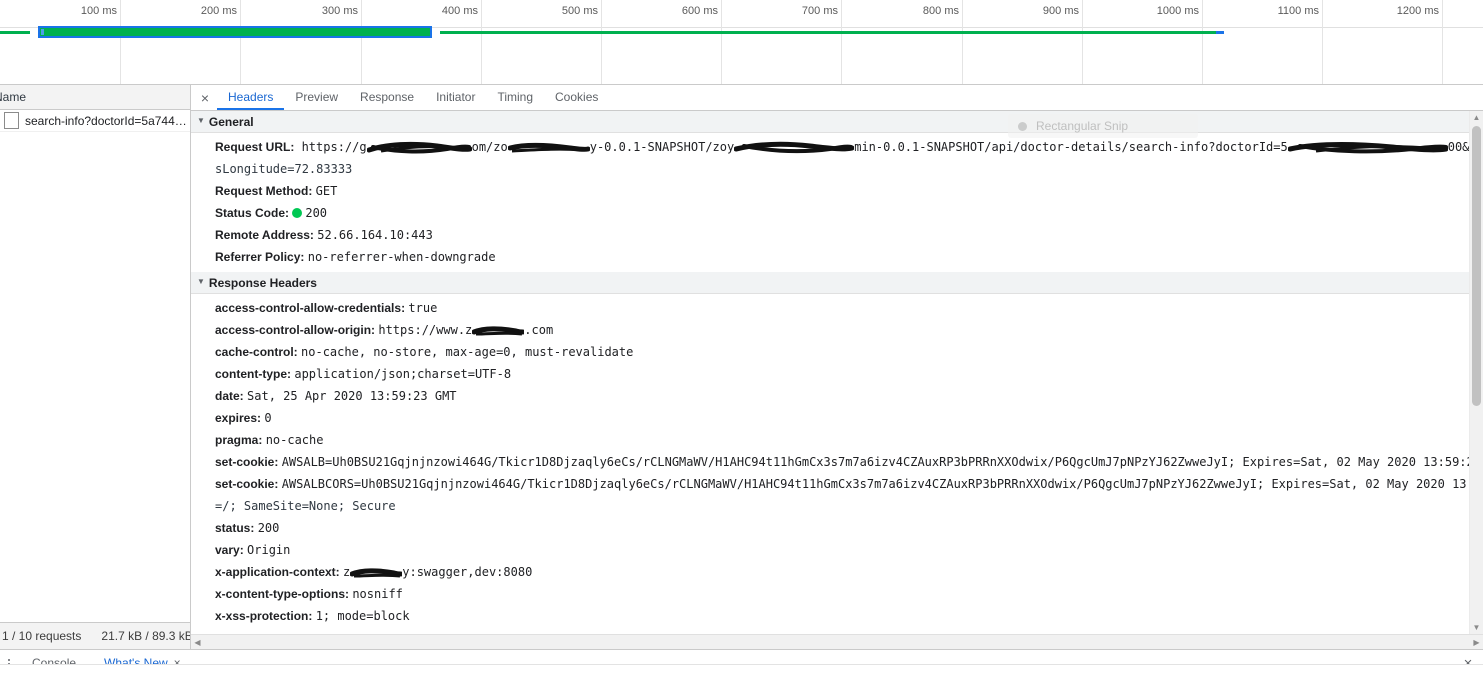  I want to click on section-header-general: ▼ General, so click(830, 122).